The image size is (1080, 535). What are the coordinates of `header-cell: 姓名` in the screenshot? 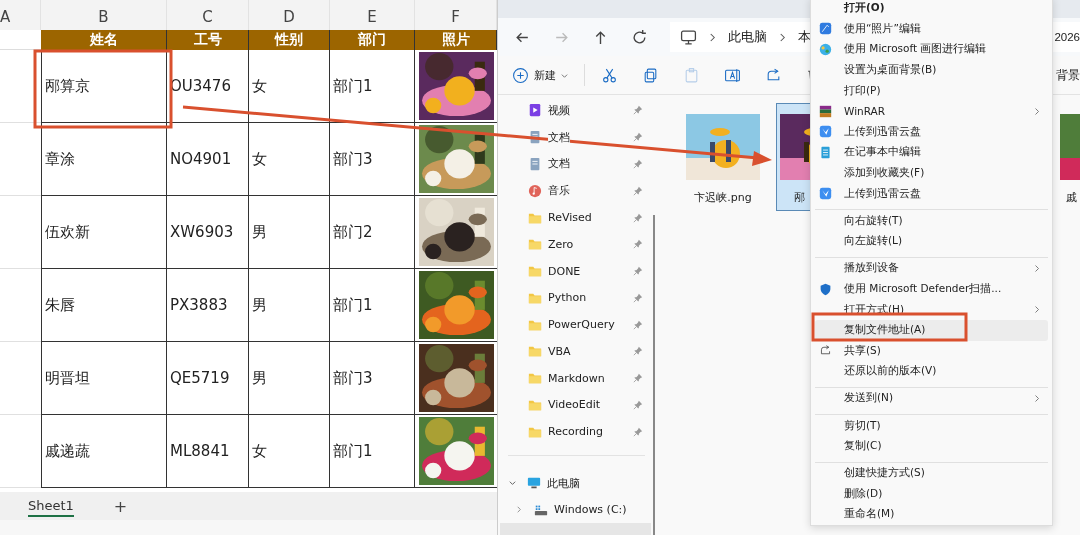 It's located at (104, 40).